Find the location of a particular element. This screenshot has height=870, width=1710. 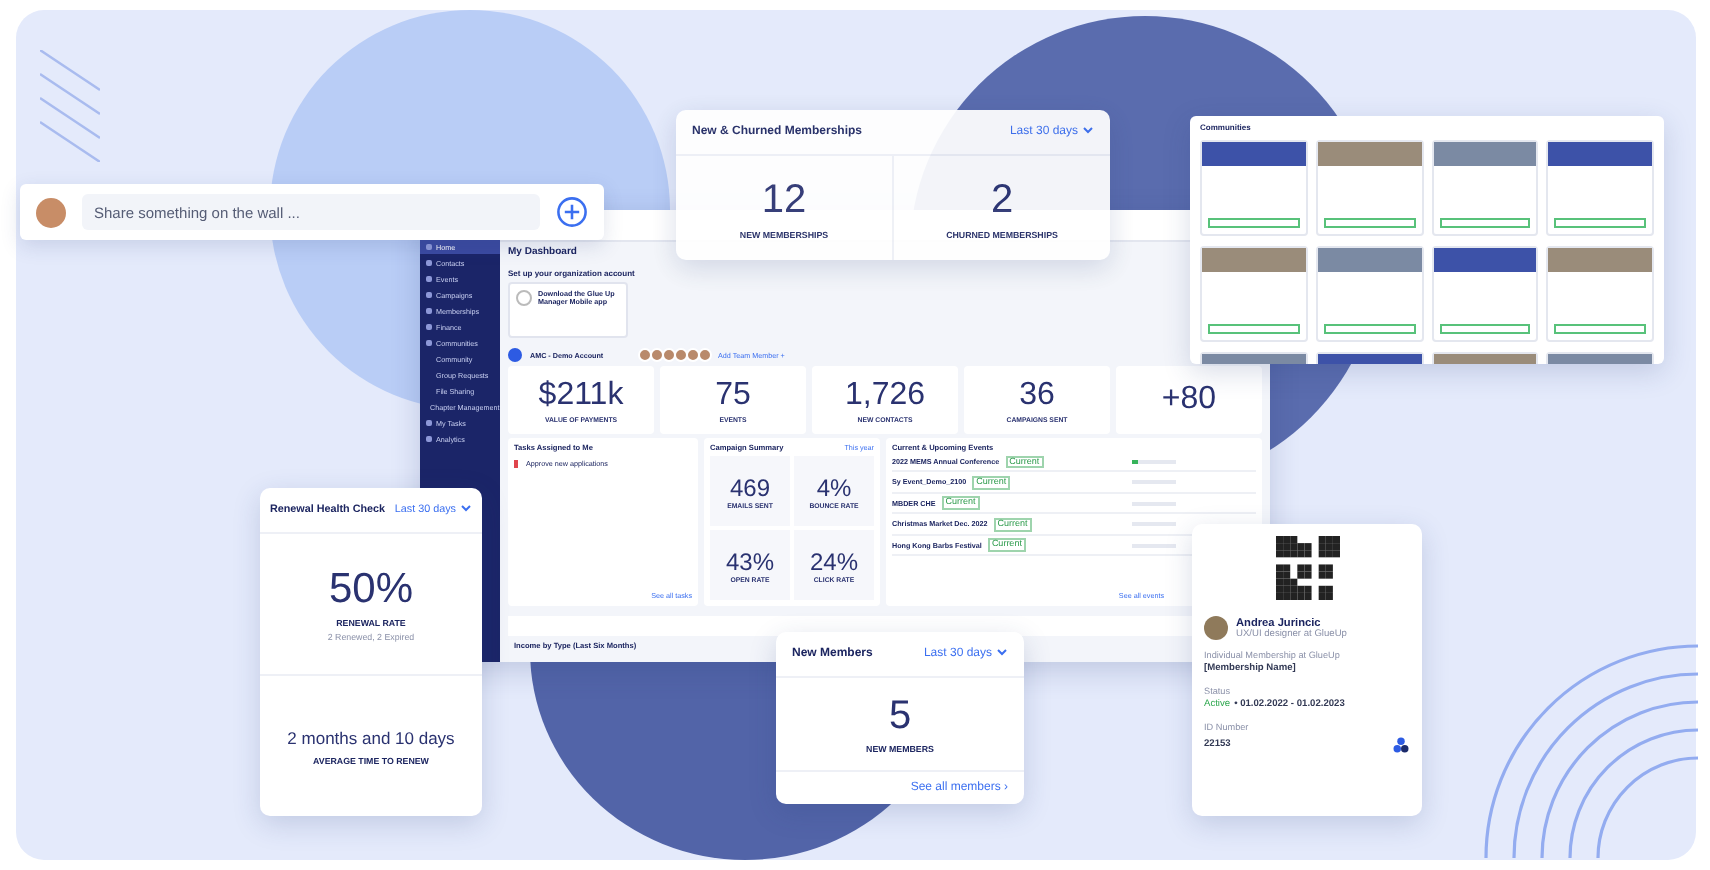

qr-code-icon is located at coordinates (1307, 568).